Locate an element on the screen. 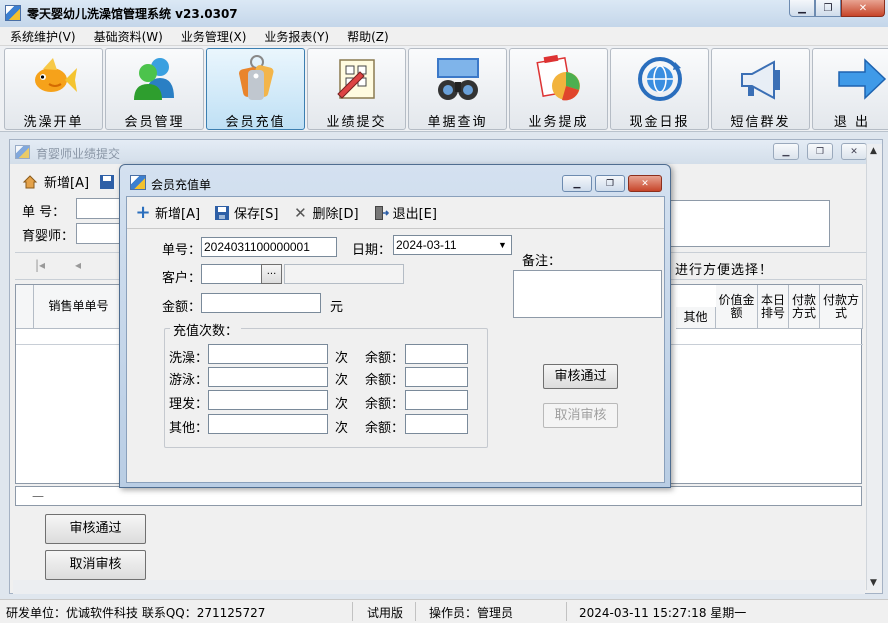  exit-button: 退出[E] is located at coordinates (405, 212).